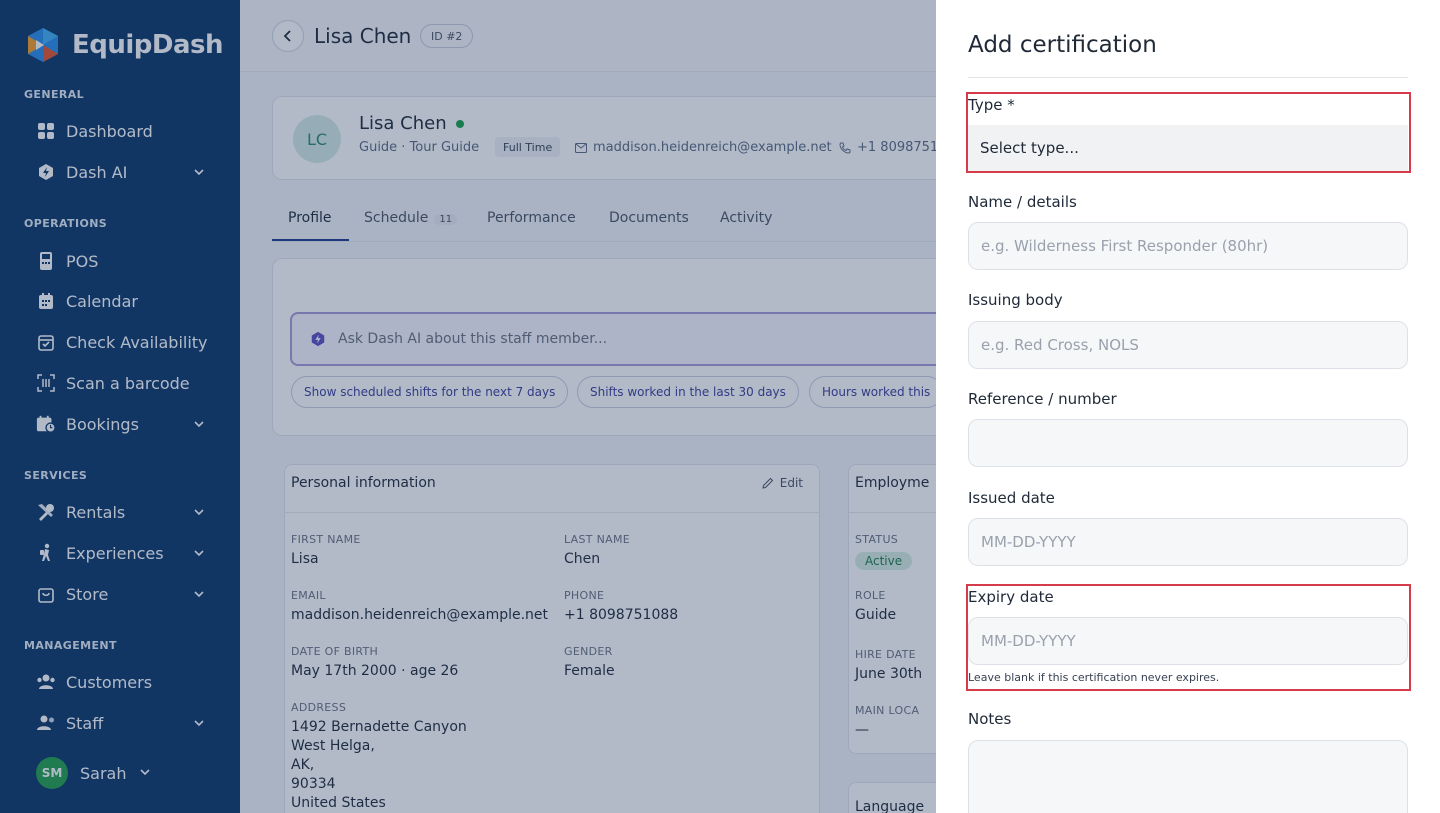  What do you see at coordinates (991, 105) in the screenshot?
I see `type-label: Type *` at bounding box center [991, 105].